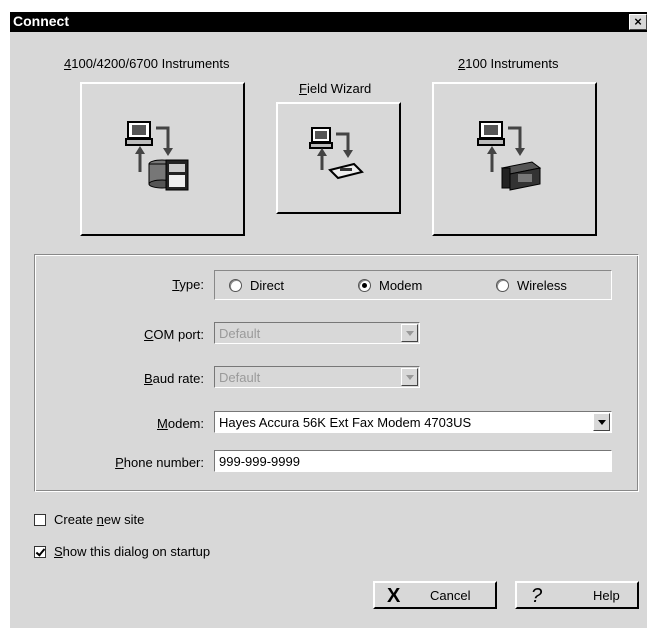 The image size is (647, 628). Describe the element at coordinates (157, 156) in the screenshot. I see `pc-handheld-icon` at that location.